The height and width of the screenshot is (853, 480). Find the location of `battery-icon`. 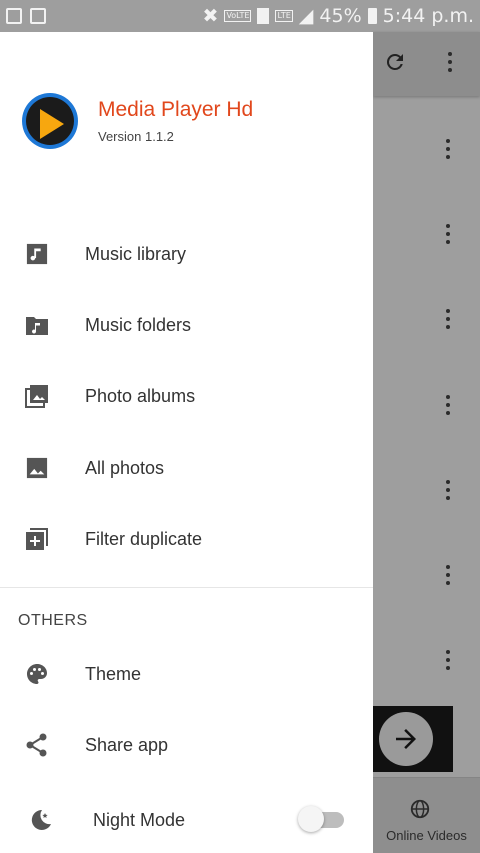

battery-icon is located at coordinates (372, 16).